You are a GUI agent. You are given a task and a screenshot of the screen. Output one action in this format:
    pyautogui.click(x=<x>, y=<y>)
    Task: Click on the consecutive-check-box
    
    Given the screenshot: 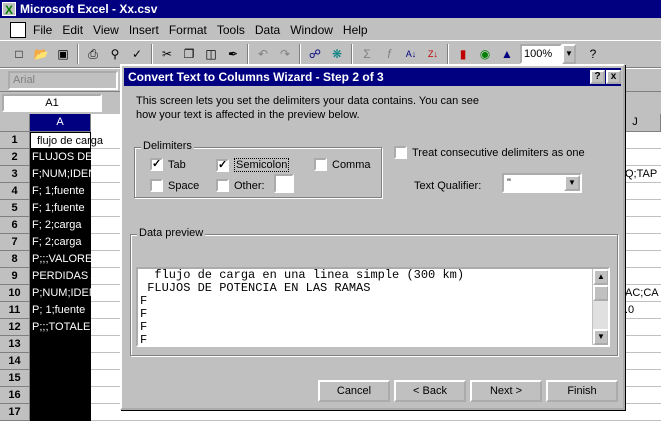 What is the action you would take?
    pyautogui.click(x=400, y=152)
    